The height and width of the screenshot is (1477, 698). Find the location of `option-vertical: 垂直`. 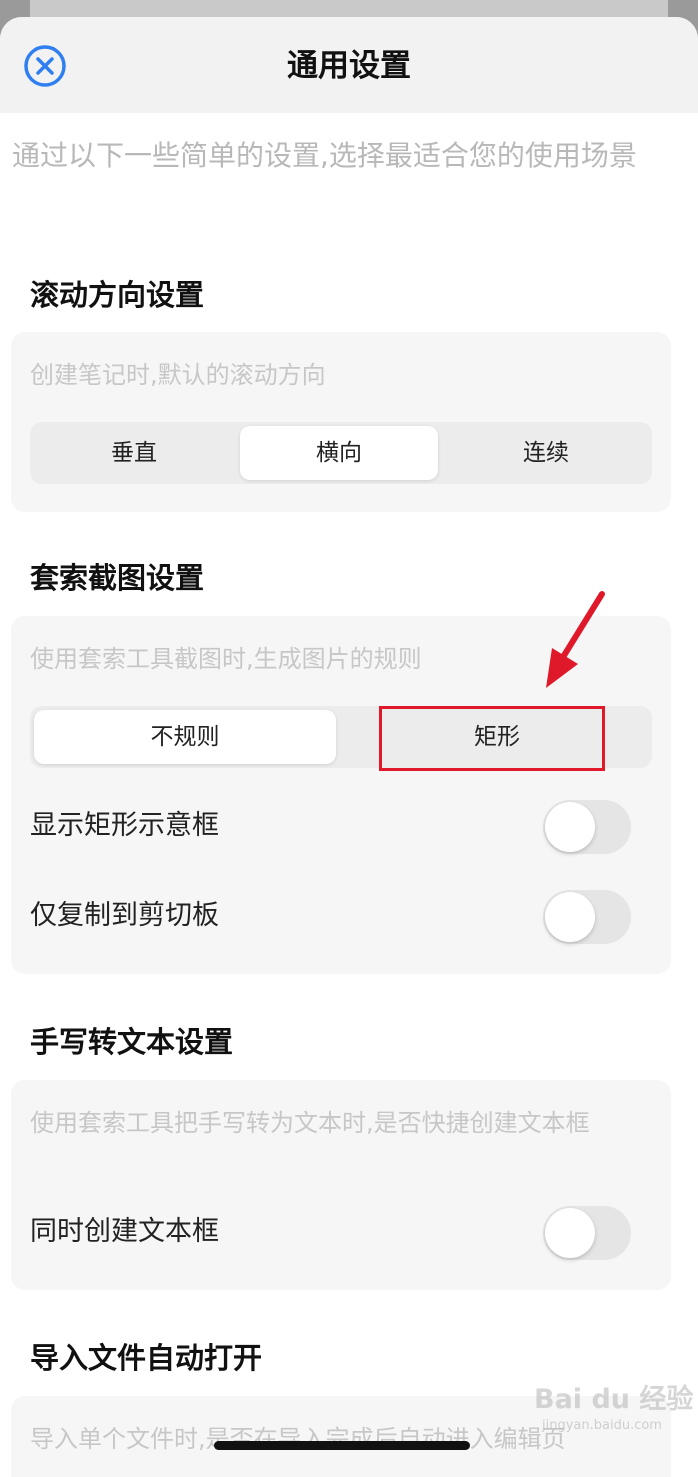

option-vertical: 垂直 is located at coordinates (134, 453).